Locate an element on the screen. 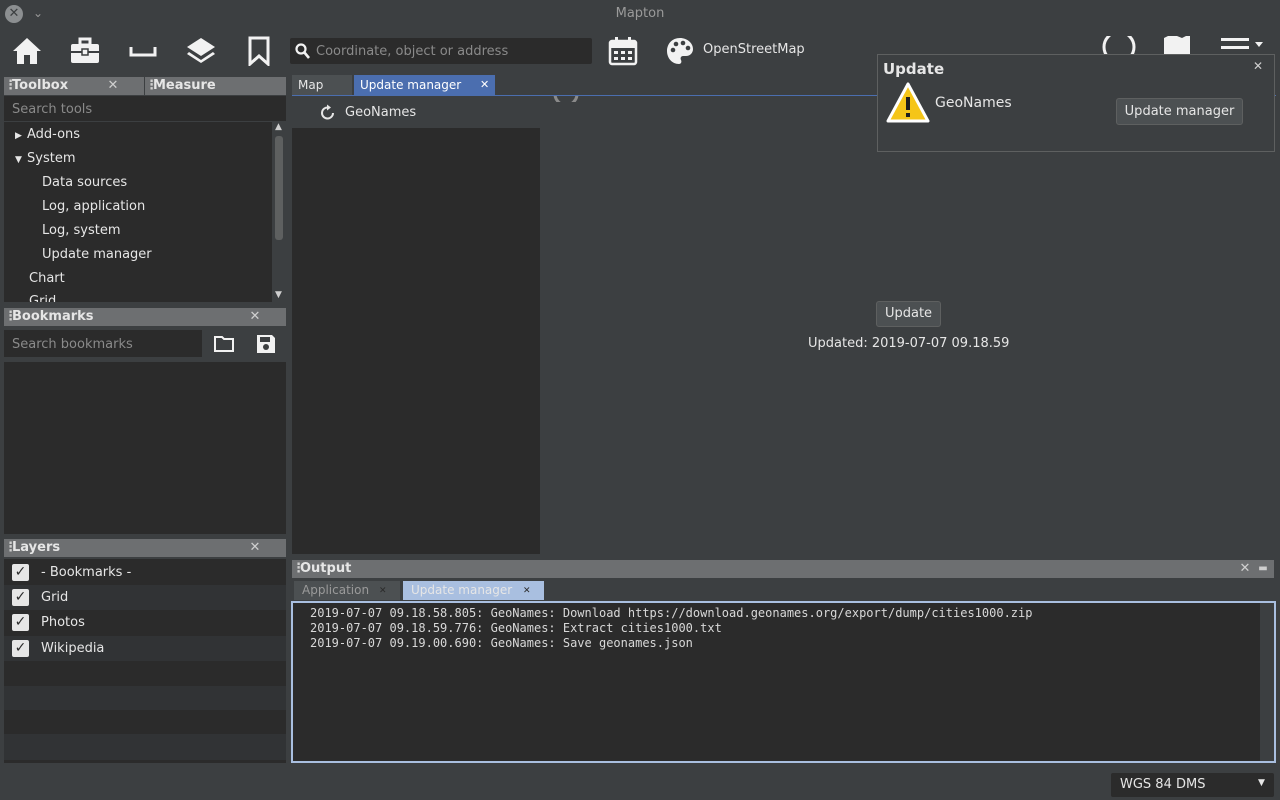 Image resolution: width=1280 pixels, height=800 pixels. layers-title: Layers is located at coordinates (36, 547).